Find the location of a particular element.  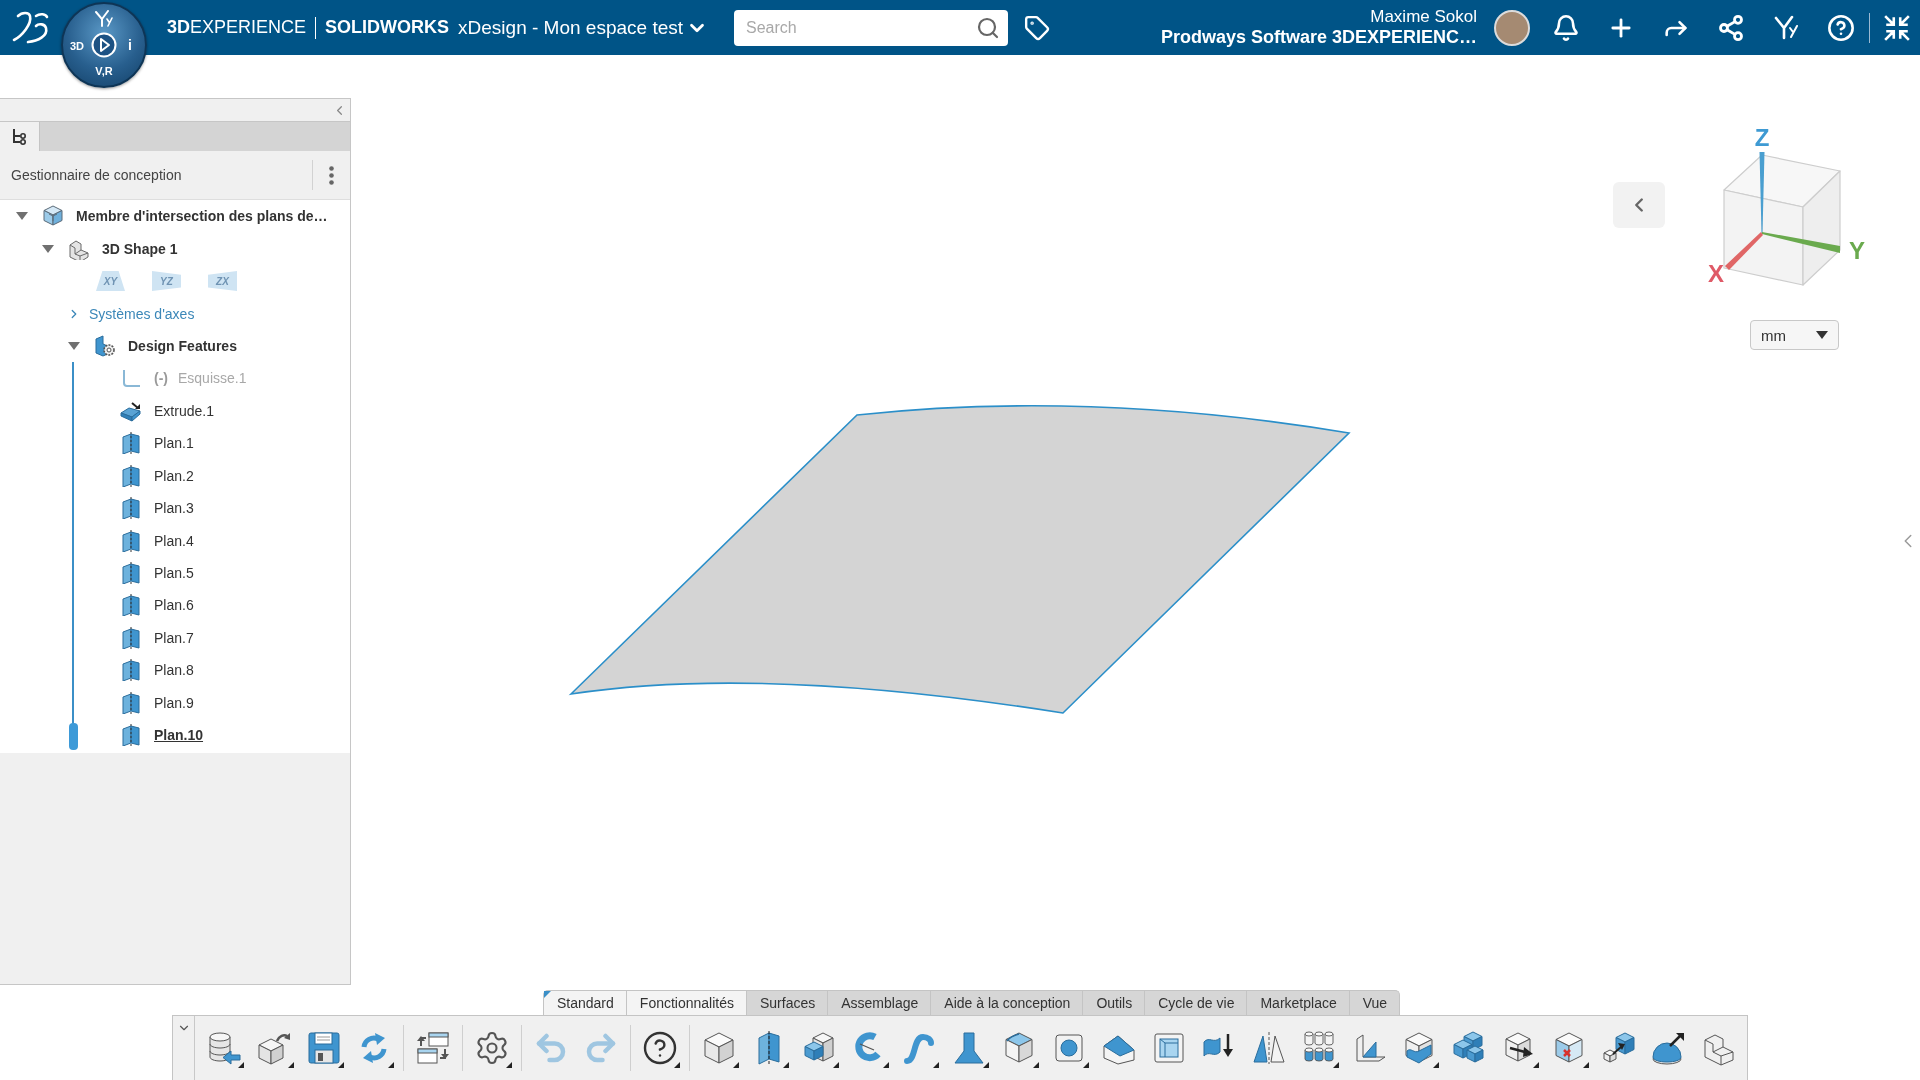

tree-tab is located at coordinates (20, 136).